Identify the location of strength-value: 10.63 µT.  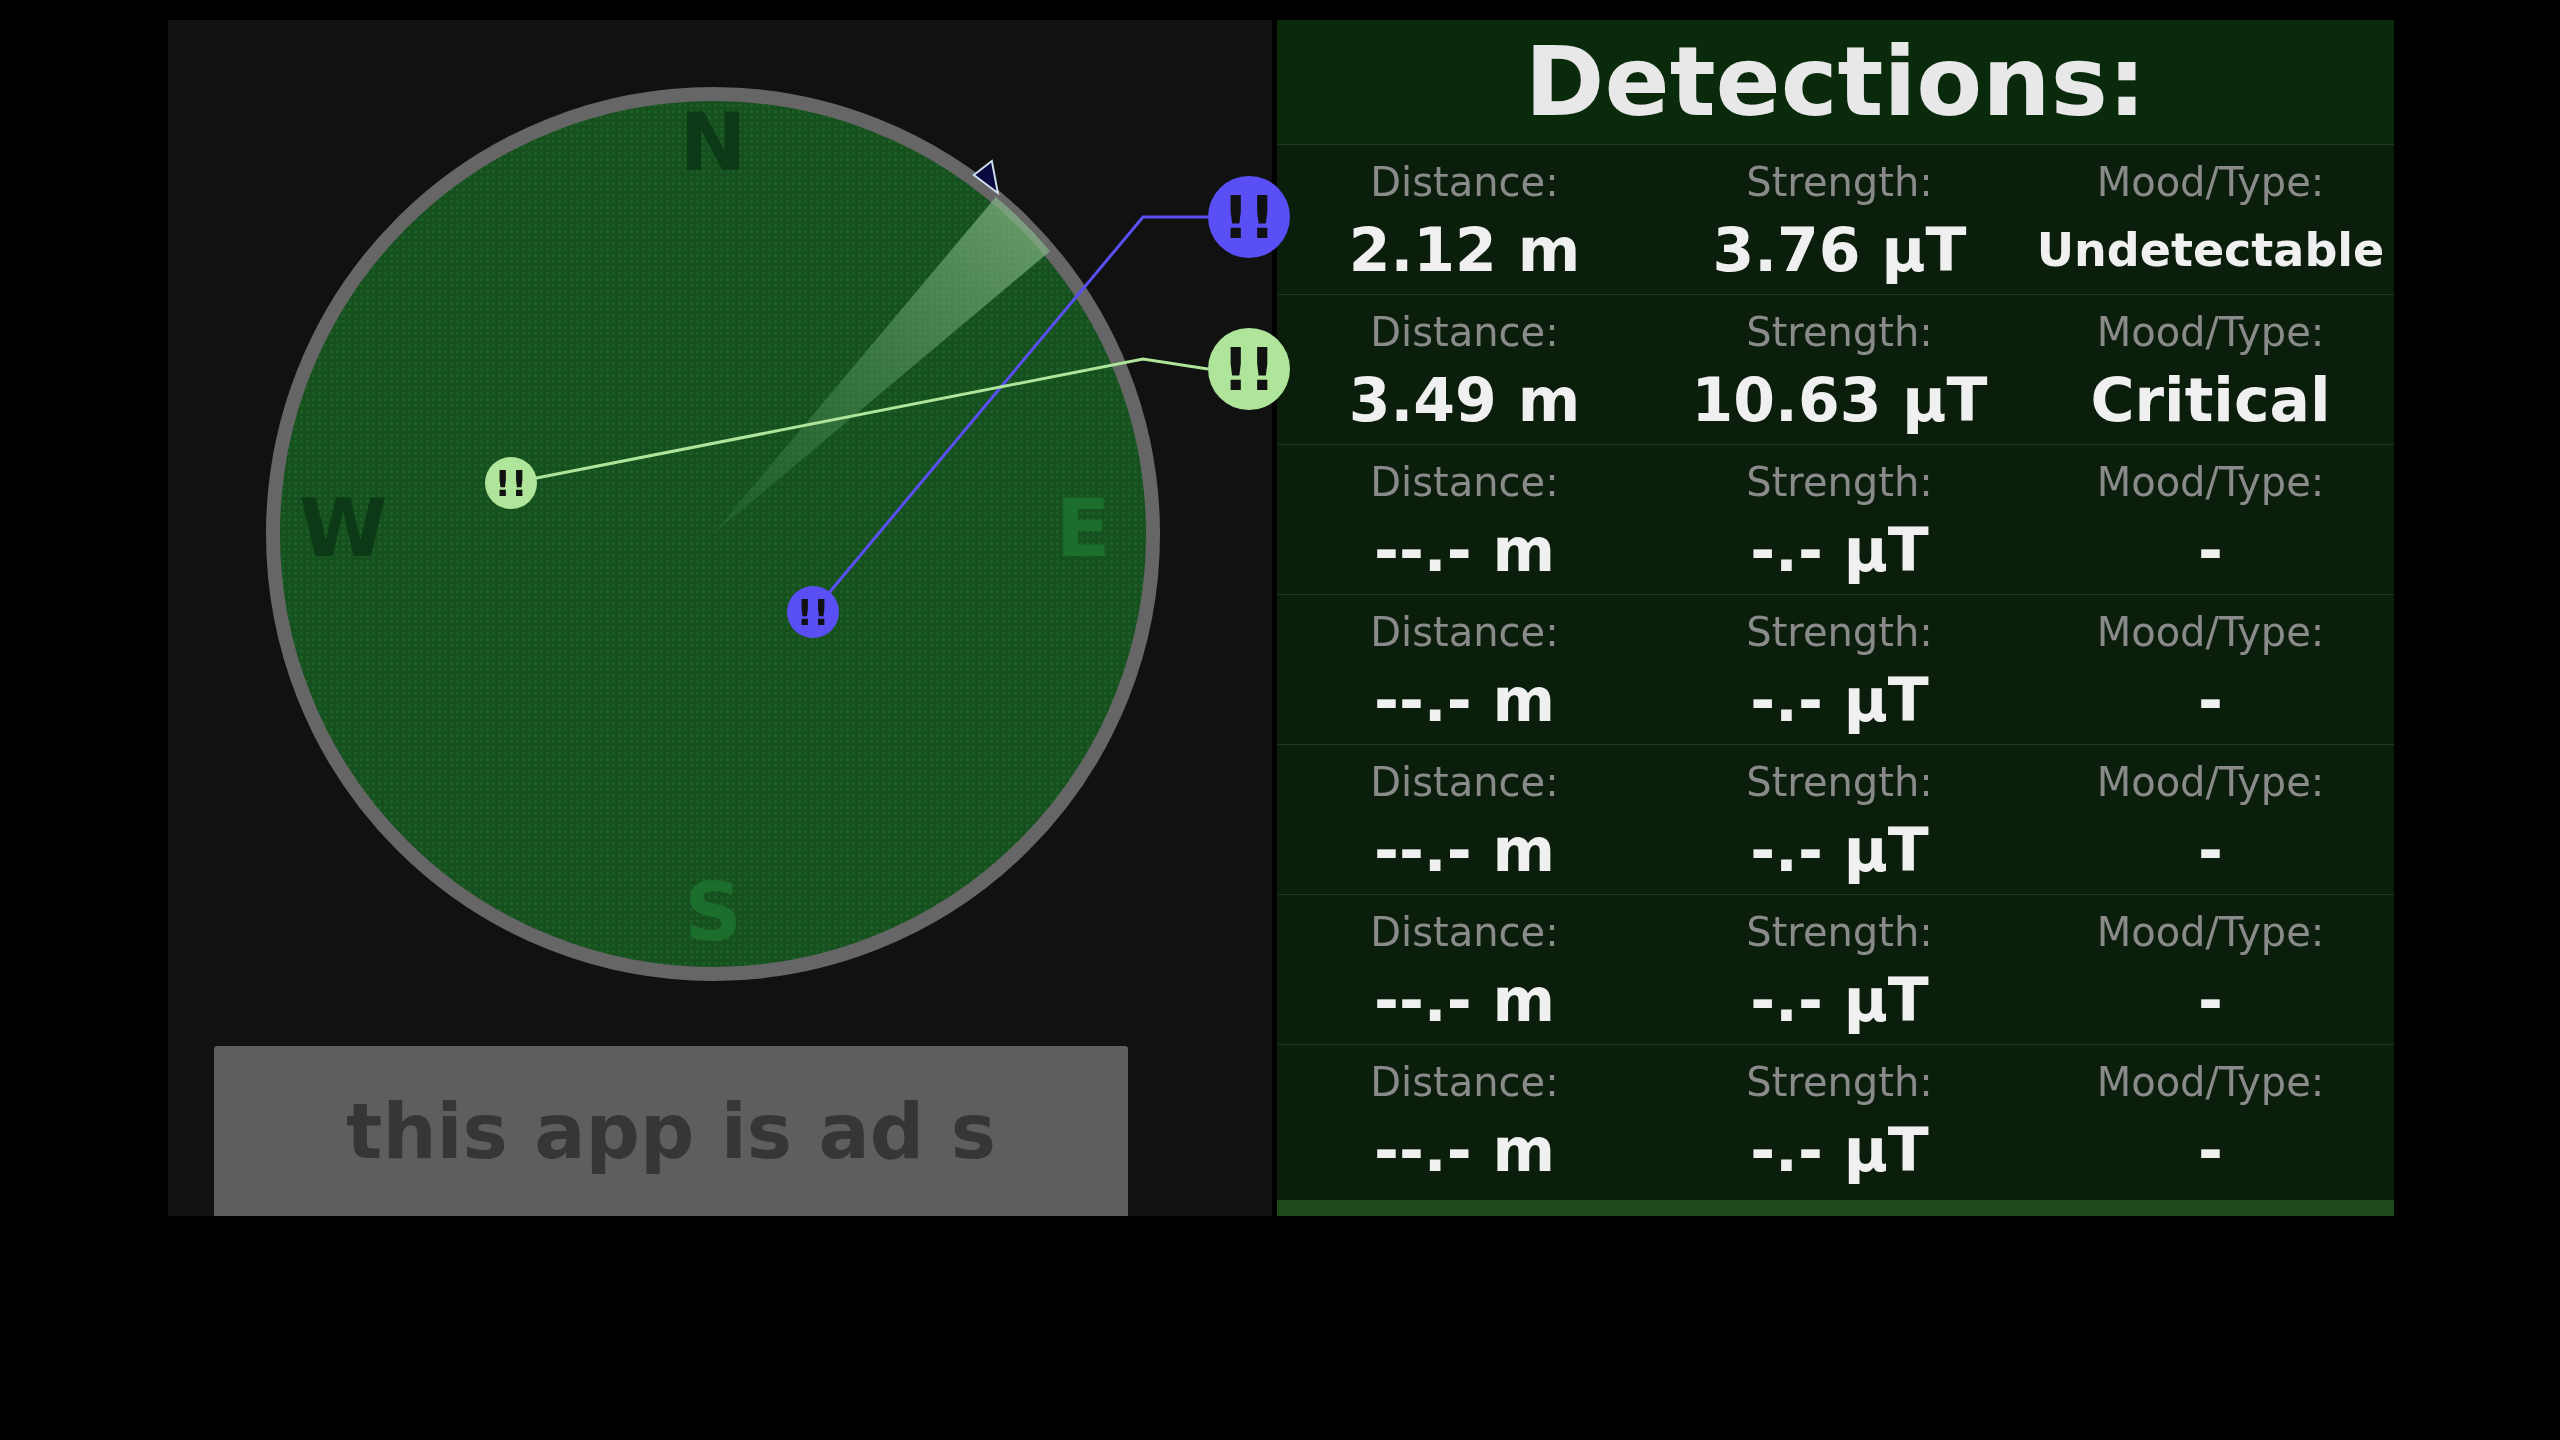
(1839, 400).